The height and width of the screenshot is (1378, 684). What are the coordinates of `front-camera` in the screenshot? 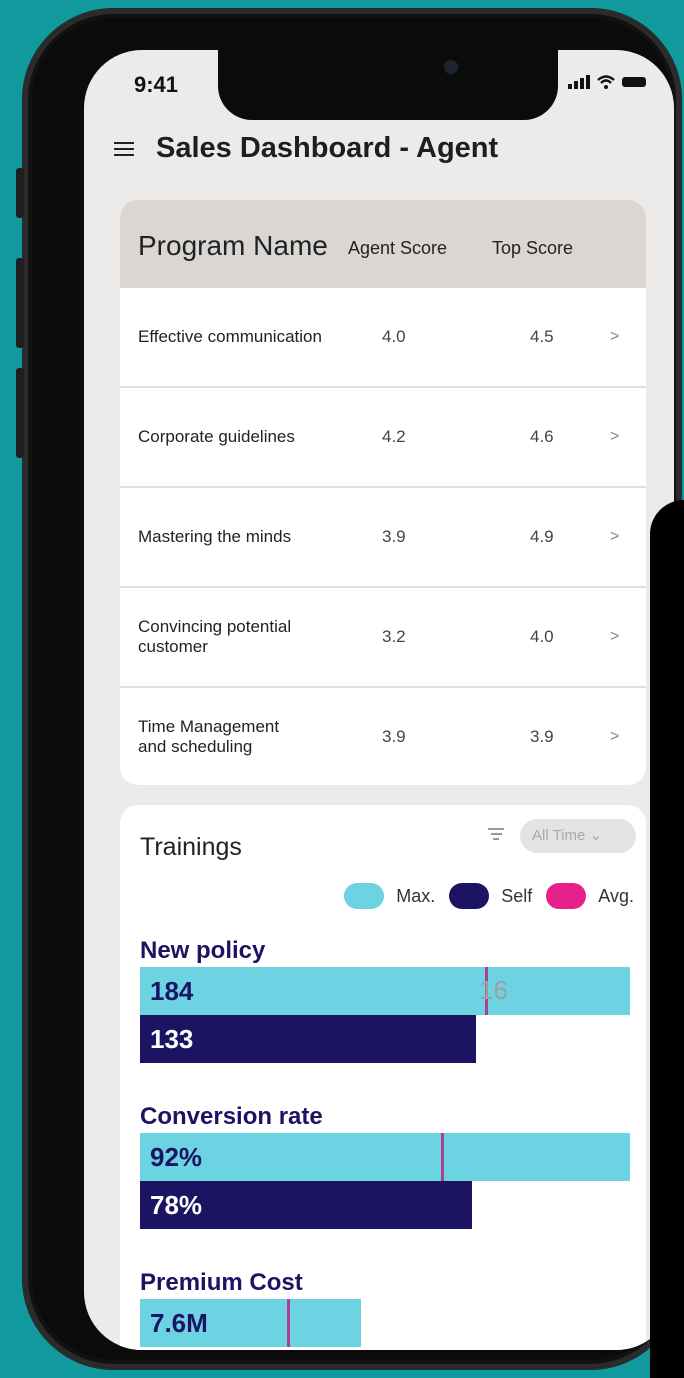 It's located at (451, 67).